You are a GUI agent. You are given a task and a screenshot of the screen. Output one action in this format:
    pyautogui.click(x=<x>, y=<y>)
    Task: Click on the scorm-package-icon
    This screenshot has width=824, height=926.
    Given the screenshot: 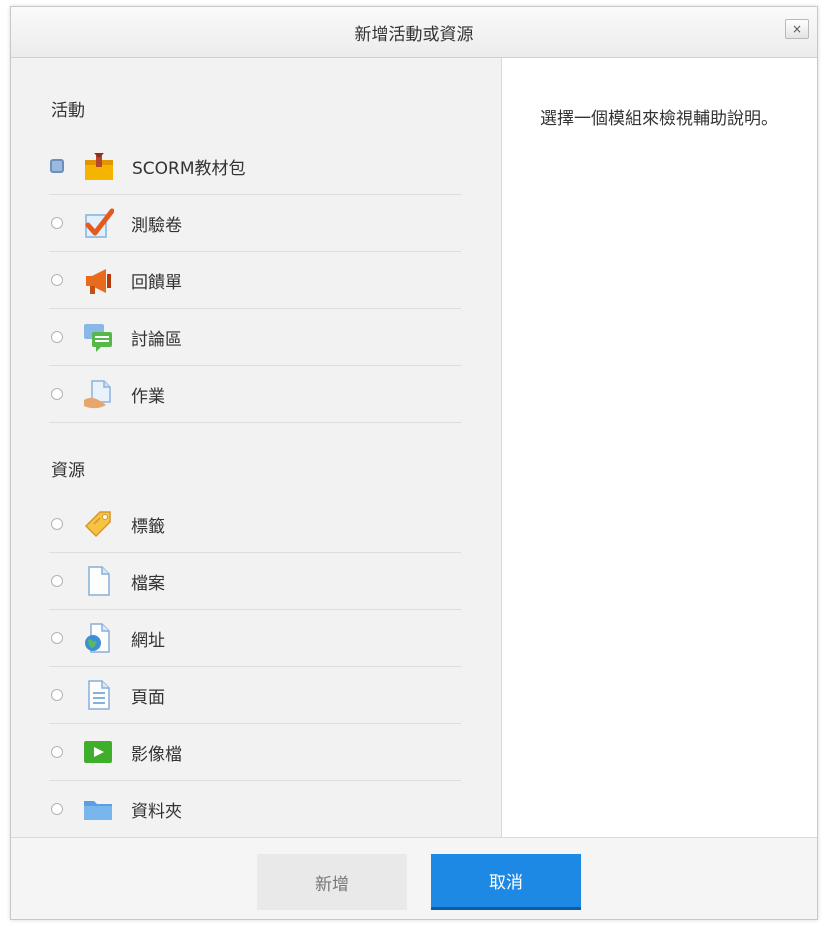 What is the action you would take?
    pyautogui.click(x=99, y=166)
    